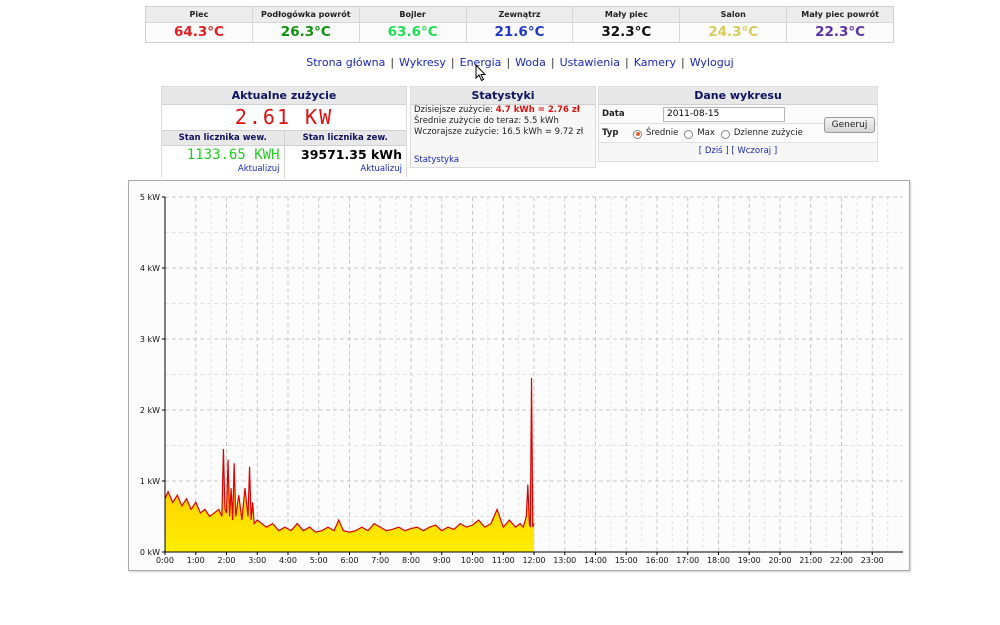  I want to click on temperature-value: 63.6°C, so click(412, 32).